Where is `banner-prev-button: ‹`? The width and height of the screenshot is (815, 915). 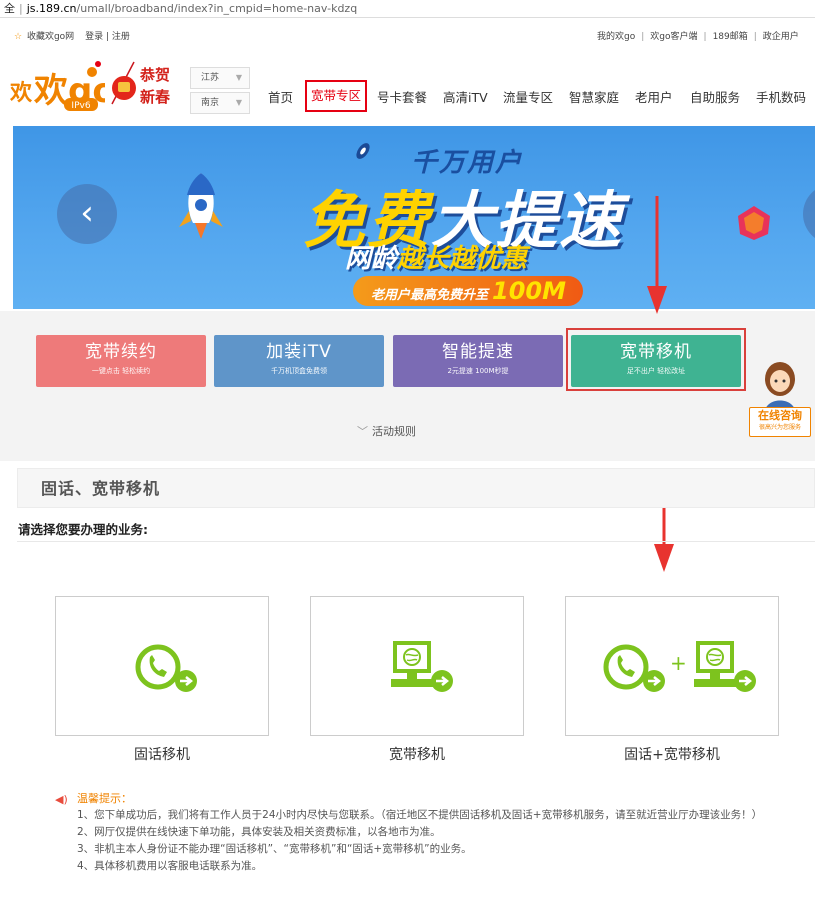 banner-prev-button: ‹ is located at coordinates (87, 214).